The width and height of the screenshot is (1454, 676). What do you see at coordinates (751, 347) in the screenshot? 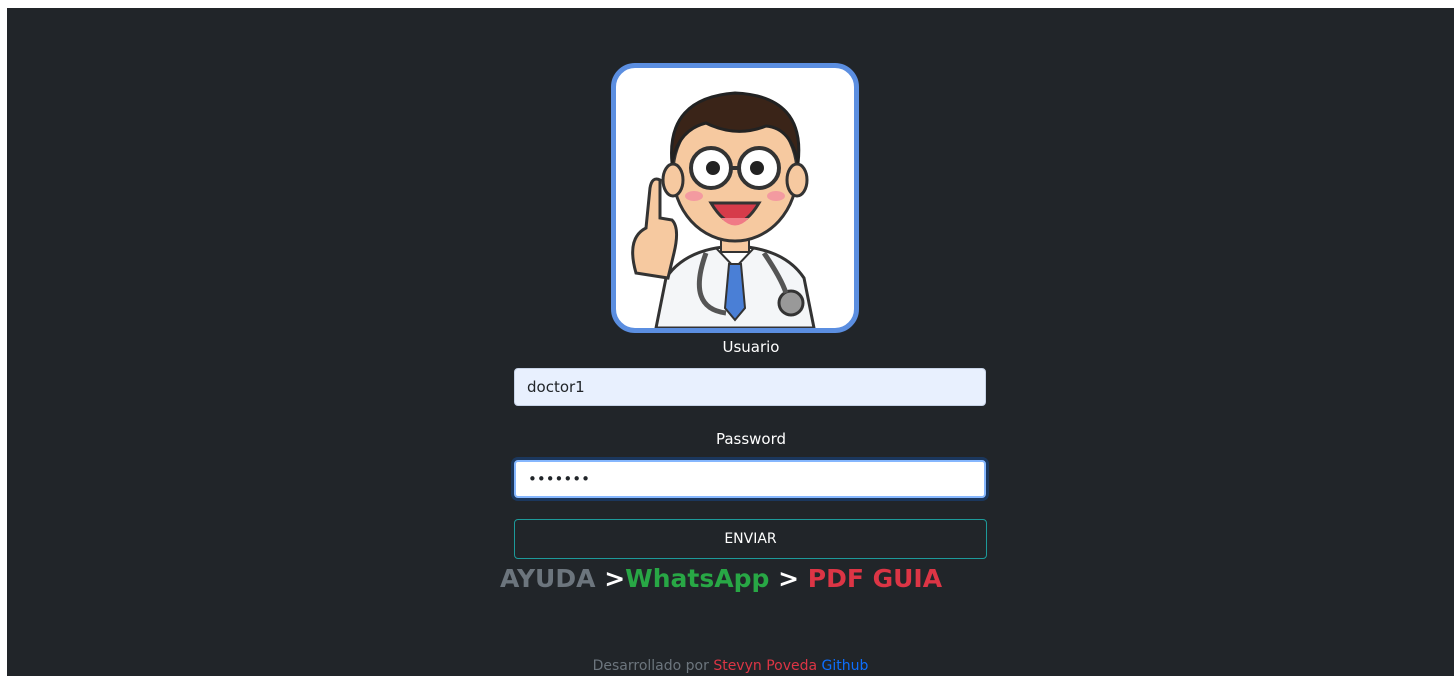
I see `user-label: Usuario` at bounding box center [751, 347].